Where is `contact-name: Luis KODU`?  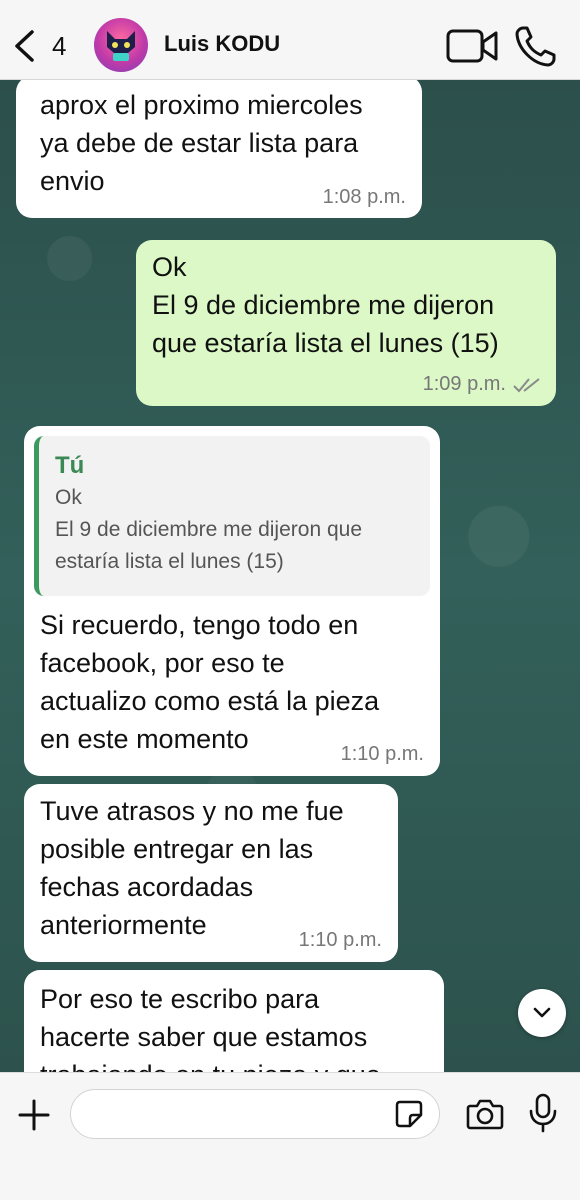 contact-name: Luis KODU is located at coordinates (222, 44).